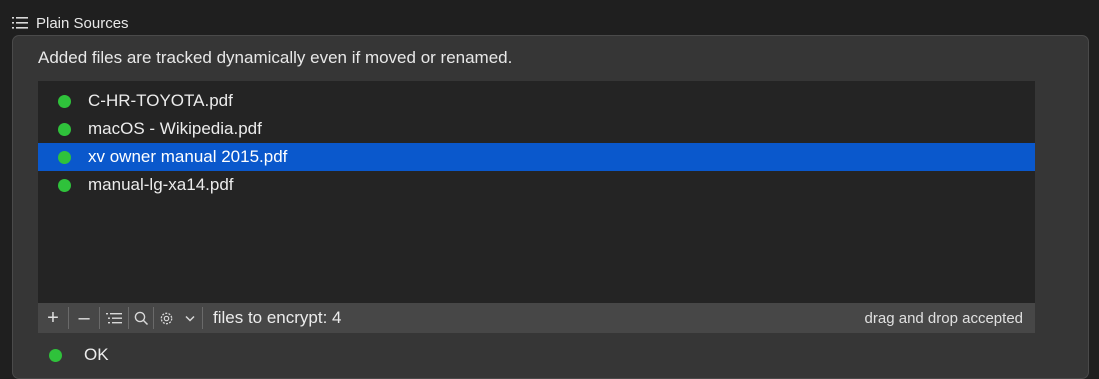 This screenshot has width=1099, height=379. I want to click on separator, so click(202, 318).